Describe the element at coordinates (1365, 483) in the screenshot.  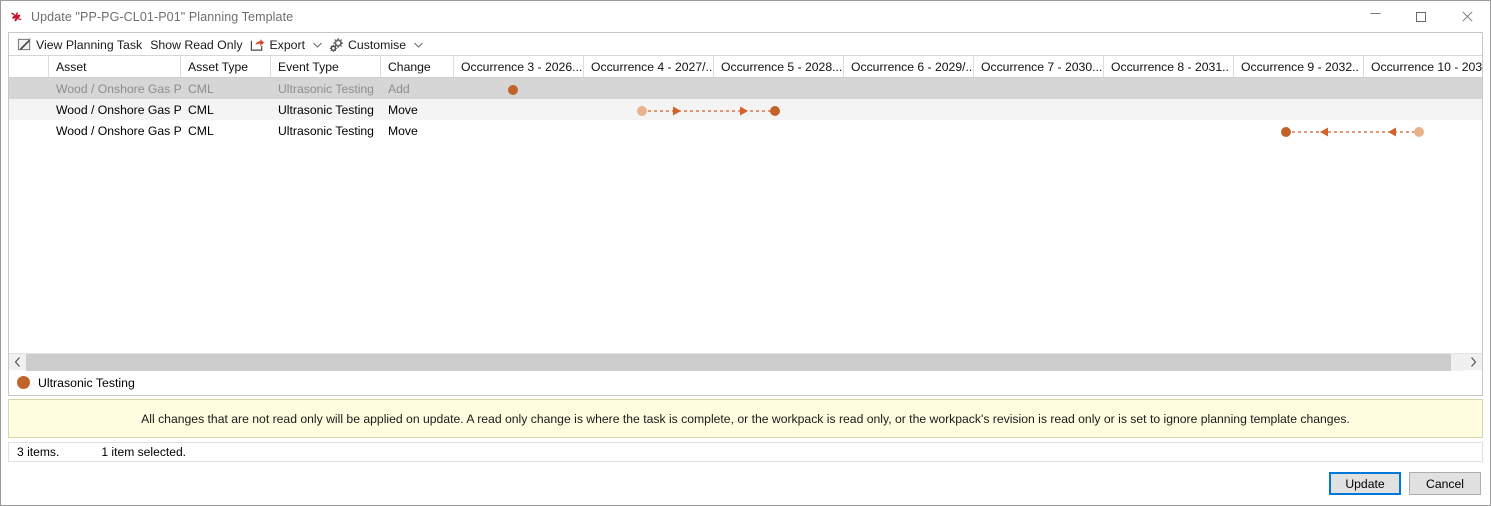
I see `update-button: Update` at that location.